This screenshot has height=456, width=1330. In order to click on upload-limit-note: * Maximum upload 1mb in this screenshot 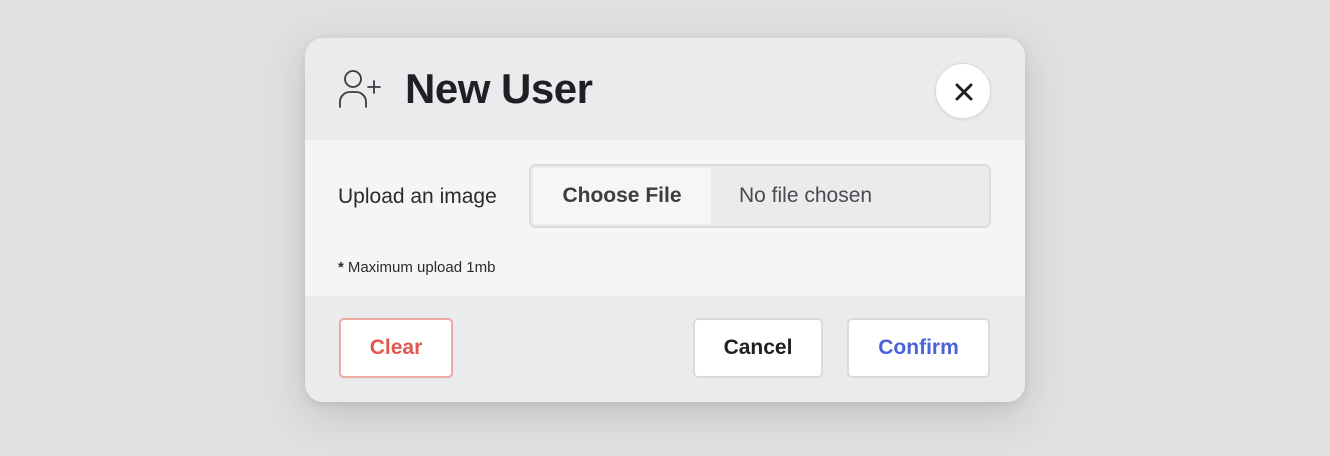, I will do `click(416, 268)`.